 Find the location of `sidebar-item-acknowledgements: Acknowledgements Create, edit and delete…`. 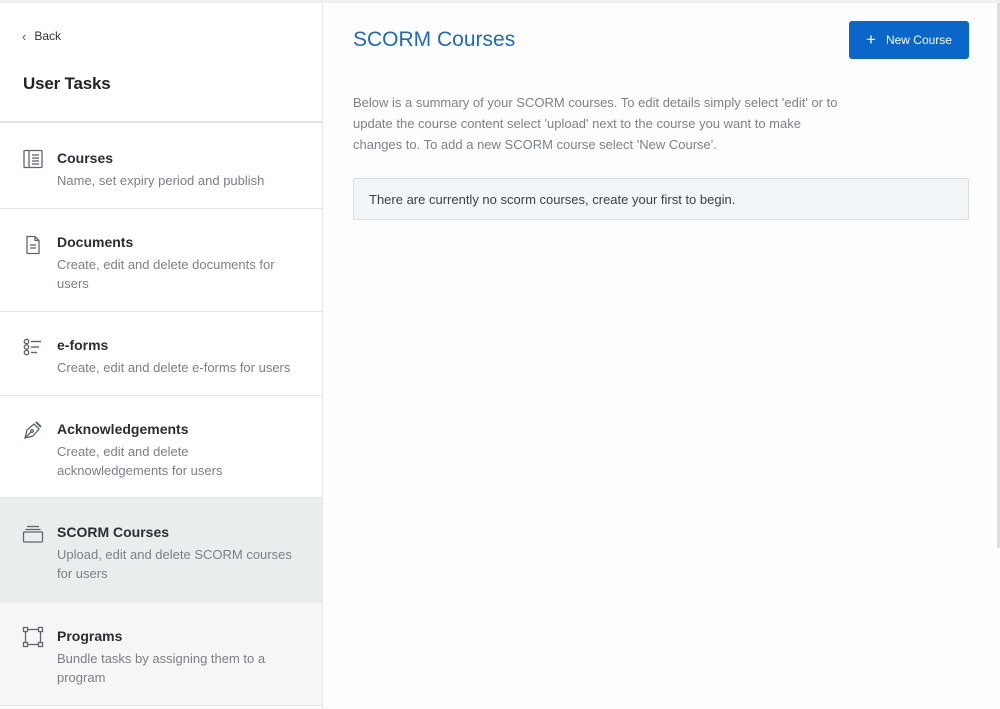

sidebar-item-acknowledgements: Acknowledgements Create, edit and delete… is located at coordinates (161, 447).